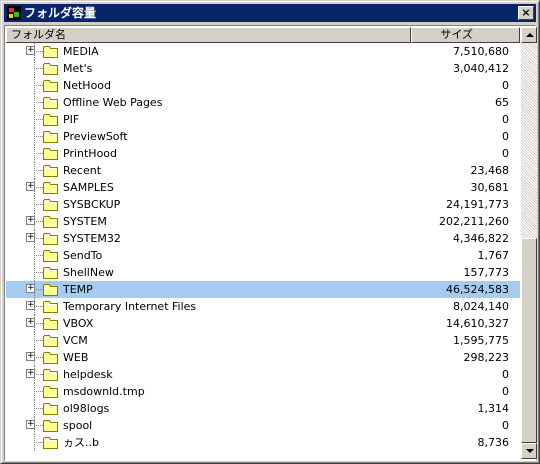 The height and width of the screenshot is (464, 540). What do you see at coordinates (263, 323) in the screenshot?
I see `folder-row: + VBOX 14,610,327` at bounding box center [263, 323].